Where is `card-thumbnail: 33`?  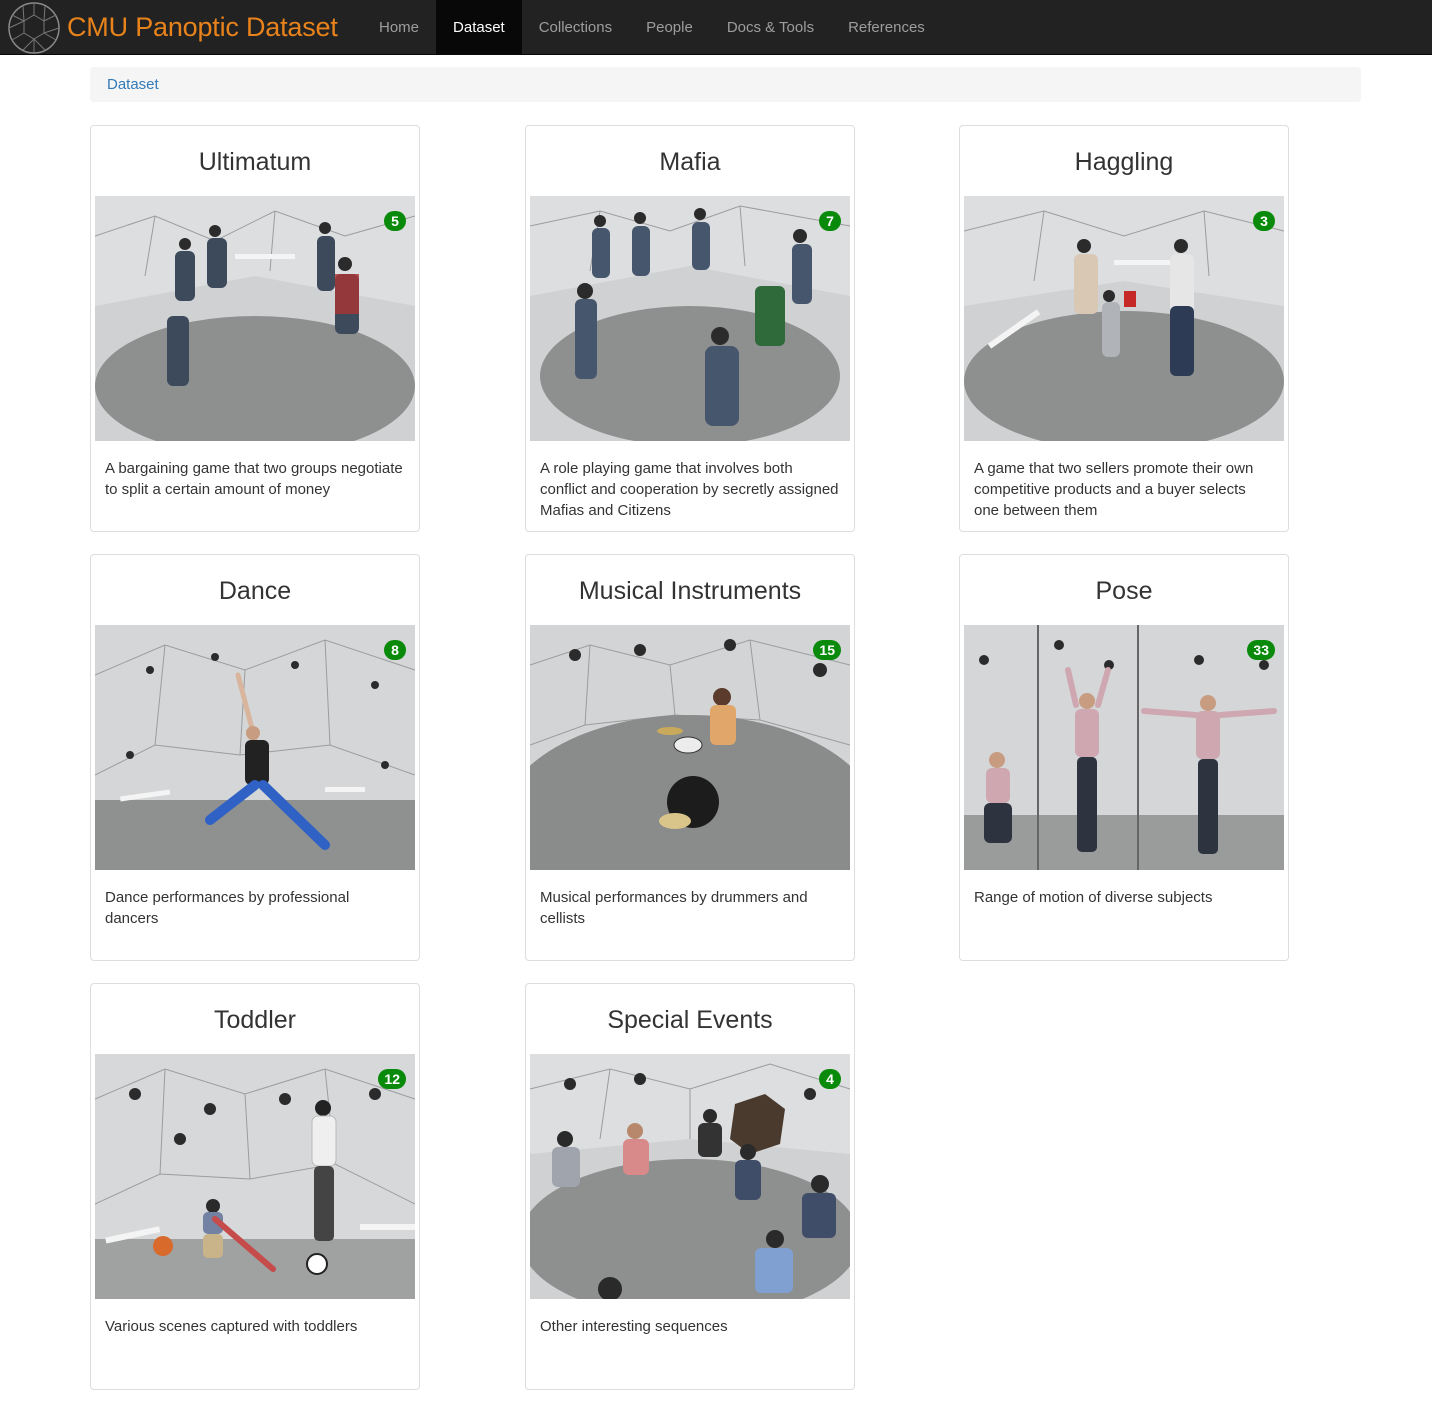
card-thumbnail: 33 is located at coordinates (1124, 747).